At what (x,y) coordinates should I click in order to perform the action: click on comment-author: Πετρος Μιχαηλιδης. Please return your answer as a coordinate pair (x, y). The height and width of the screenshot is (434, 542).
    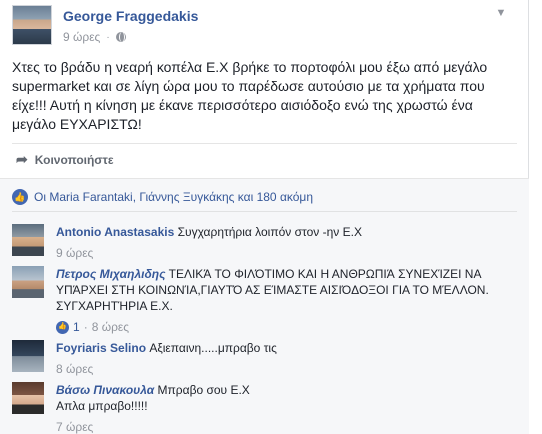
    Looking at the image, I should click on (111, 274).